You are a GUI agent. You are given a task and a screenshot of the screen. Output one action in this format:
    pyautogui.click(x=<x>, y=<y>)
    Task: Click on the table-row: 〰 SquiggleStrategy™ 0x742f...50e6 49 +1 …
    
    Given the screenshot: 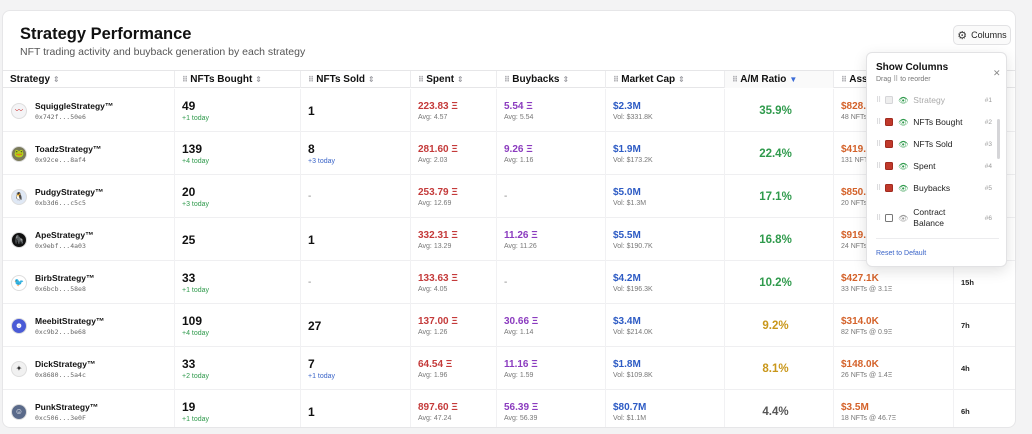 What is the action you would take?
    pyautogui.click(x=509, y=110)
    